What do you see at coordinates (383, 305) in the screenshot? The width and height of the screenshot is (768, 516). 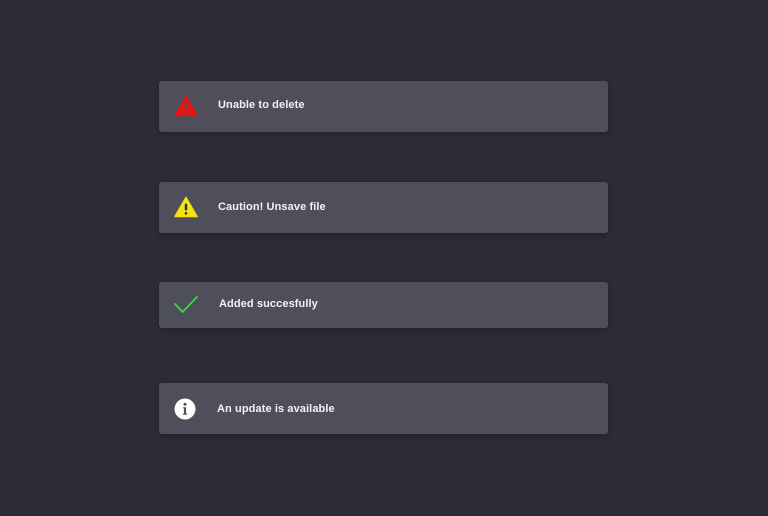 I see `notification-success: Added succesfully` at bounding box center [383, 305].